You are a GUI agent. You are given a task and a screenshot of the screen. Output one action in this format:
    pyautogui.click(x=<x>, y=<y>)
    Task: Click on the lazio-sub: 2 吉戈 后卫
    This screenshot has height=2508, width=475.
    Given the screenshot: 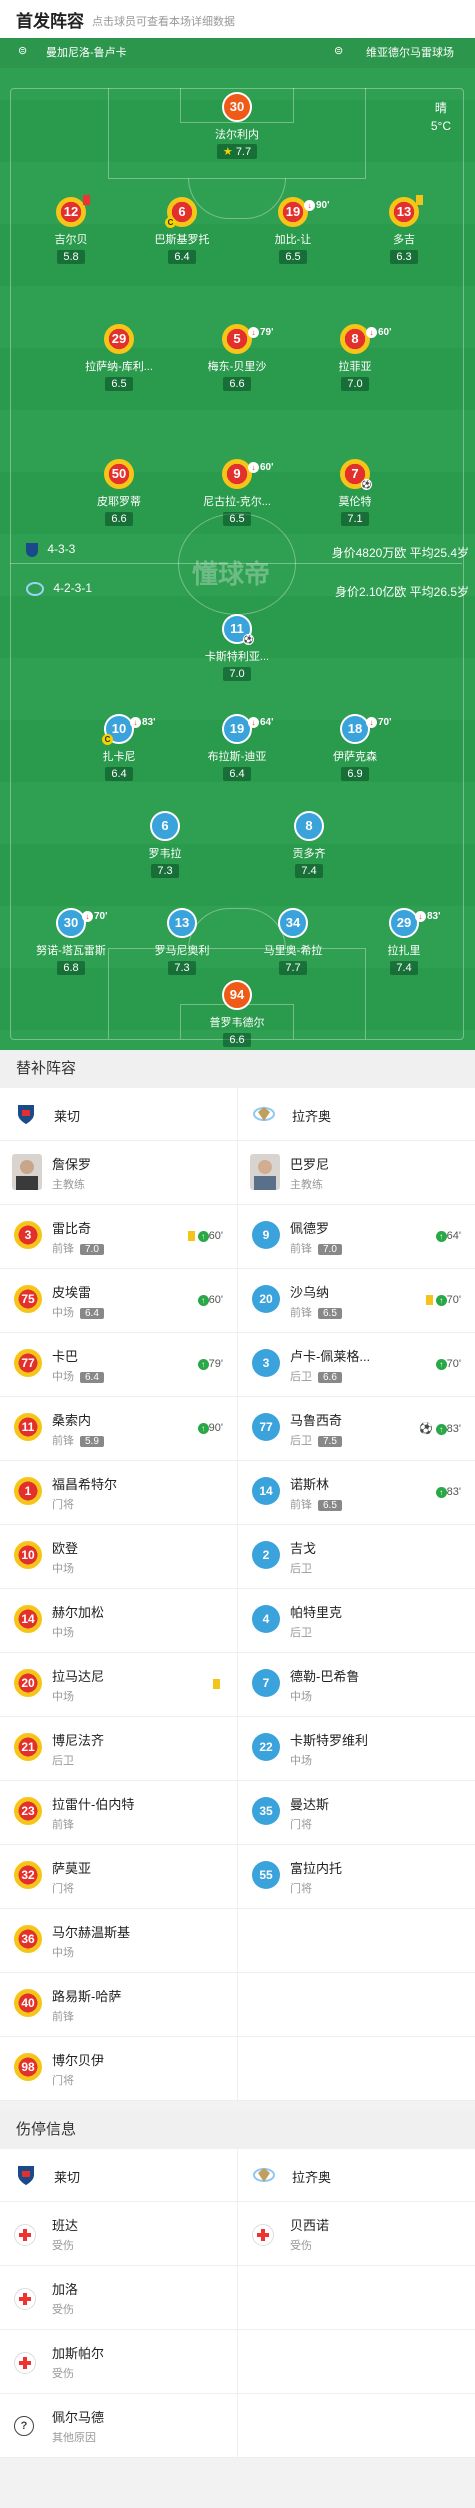 What is the action you would take?
    pyautogui.click(x=356, y=1556)
    